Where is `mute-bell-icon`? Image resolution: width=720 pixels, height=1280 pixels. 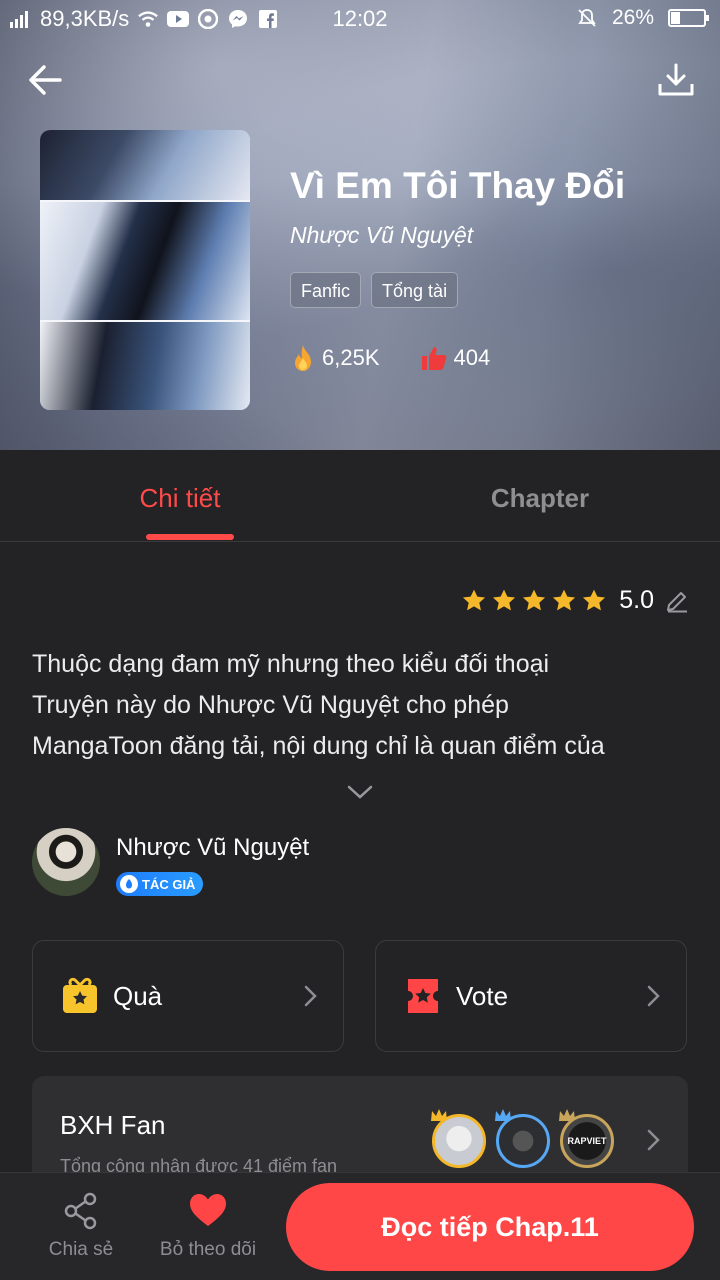 mute-bell-icon is located at coordinates (587, 18).